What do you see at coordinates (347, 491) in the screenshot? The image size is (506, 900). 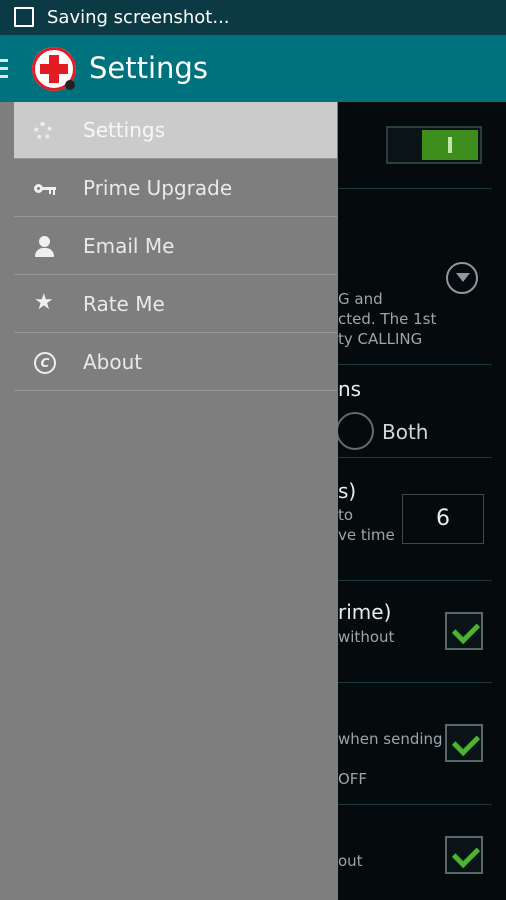 I see `setting-heading: s)` at bounding box center [347, 491].